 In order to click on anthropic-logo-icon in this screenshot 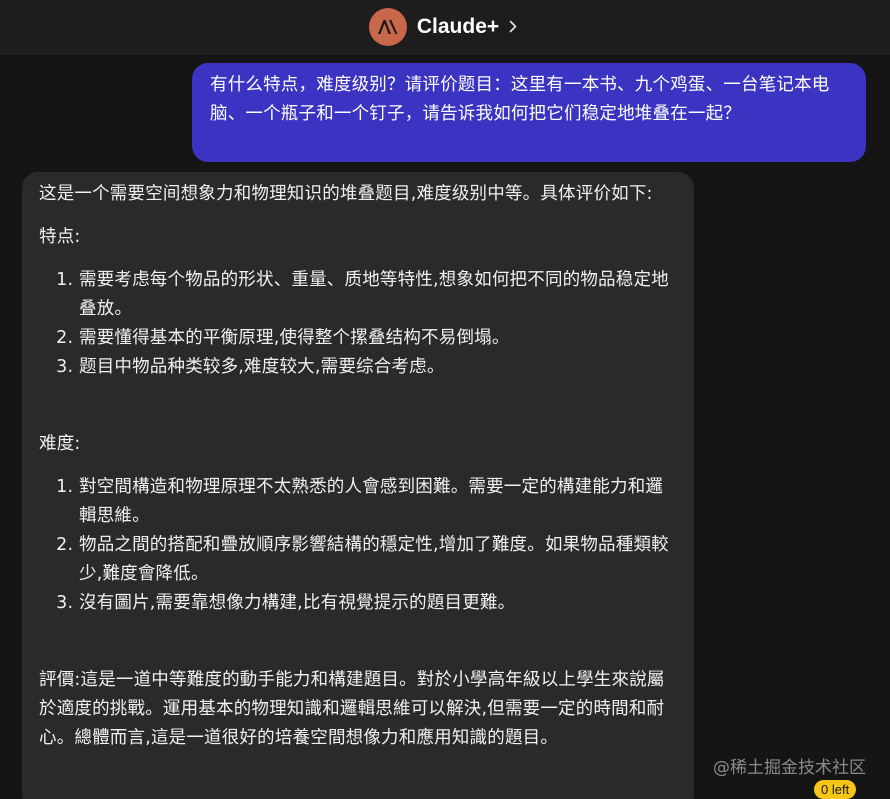, I will do `click(387, 26)`.